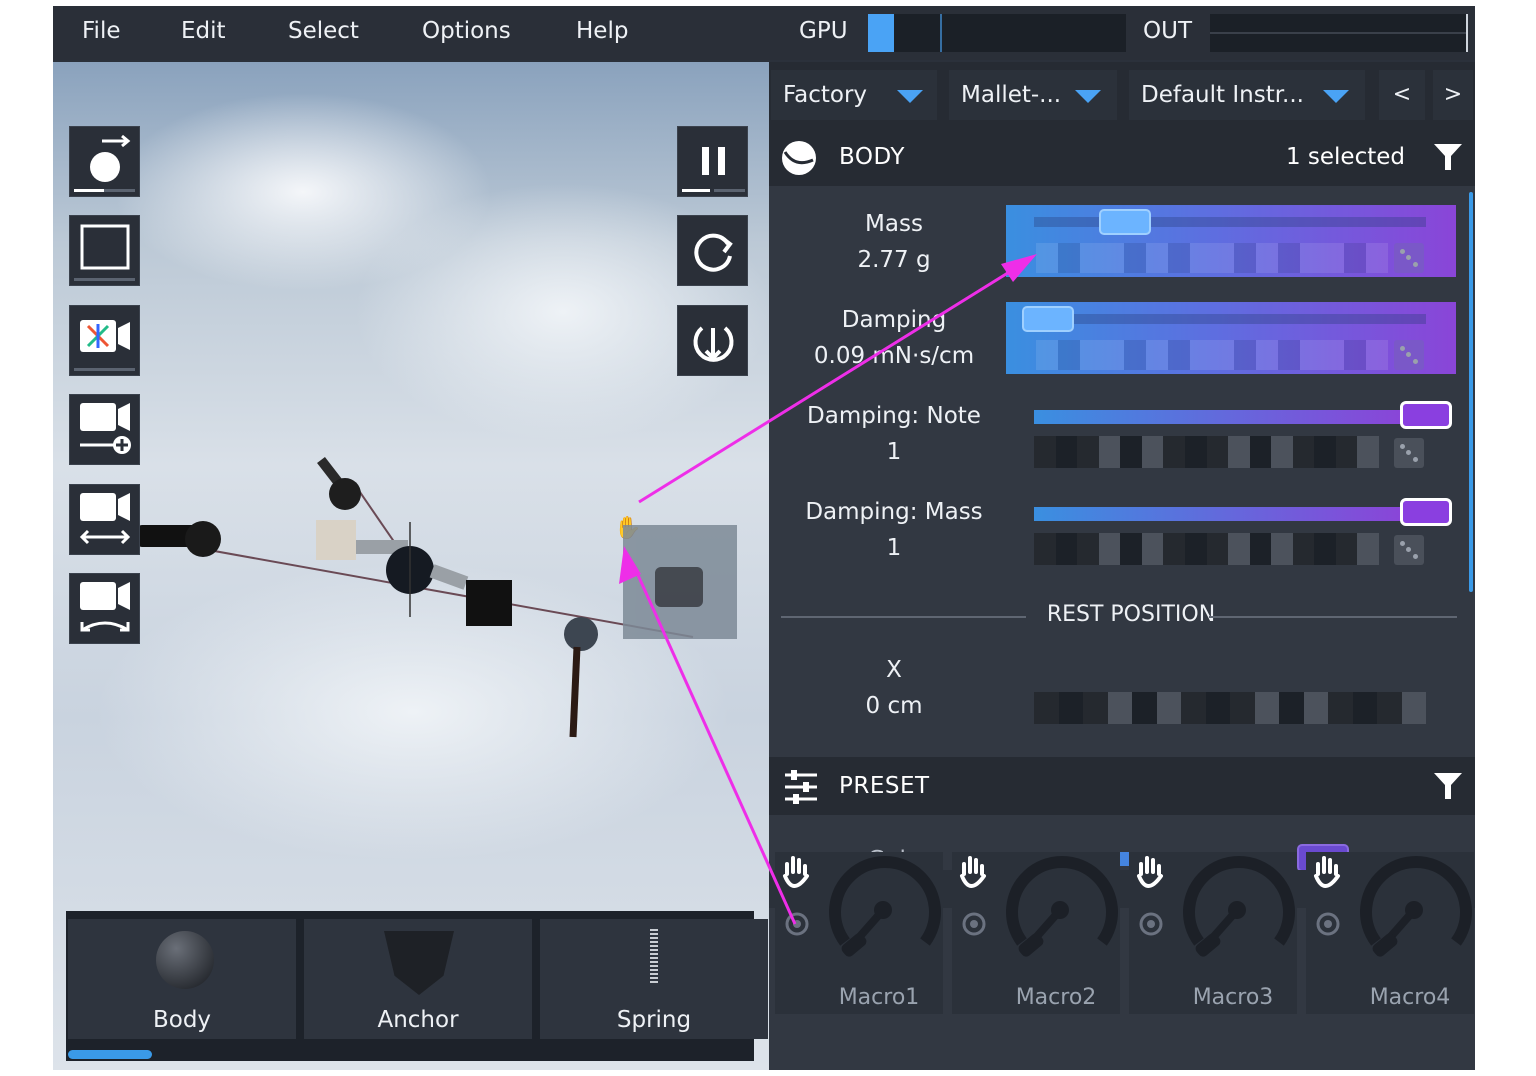  I want to click on pause-button, so click(712, 161).